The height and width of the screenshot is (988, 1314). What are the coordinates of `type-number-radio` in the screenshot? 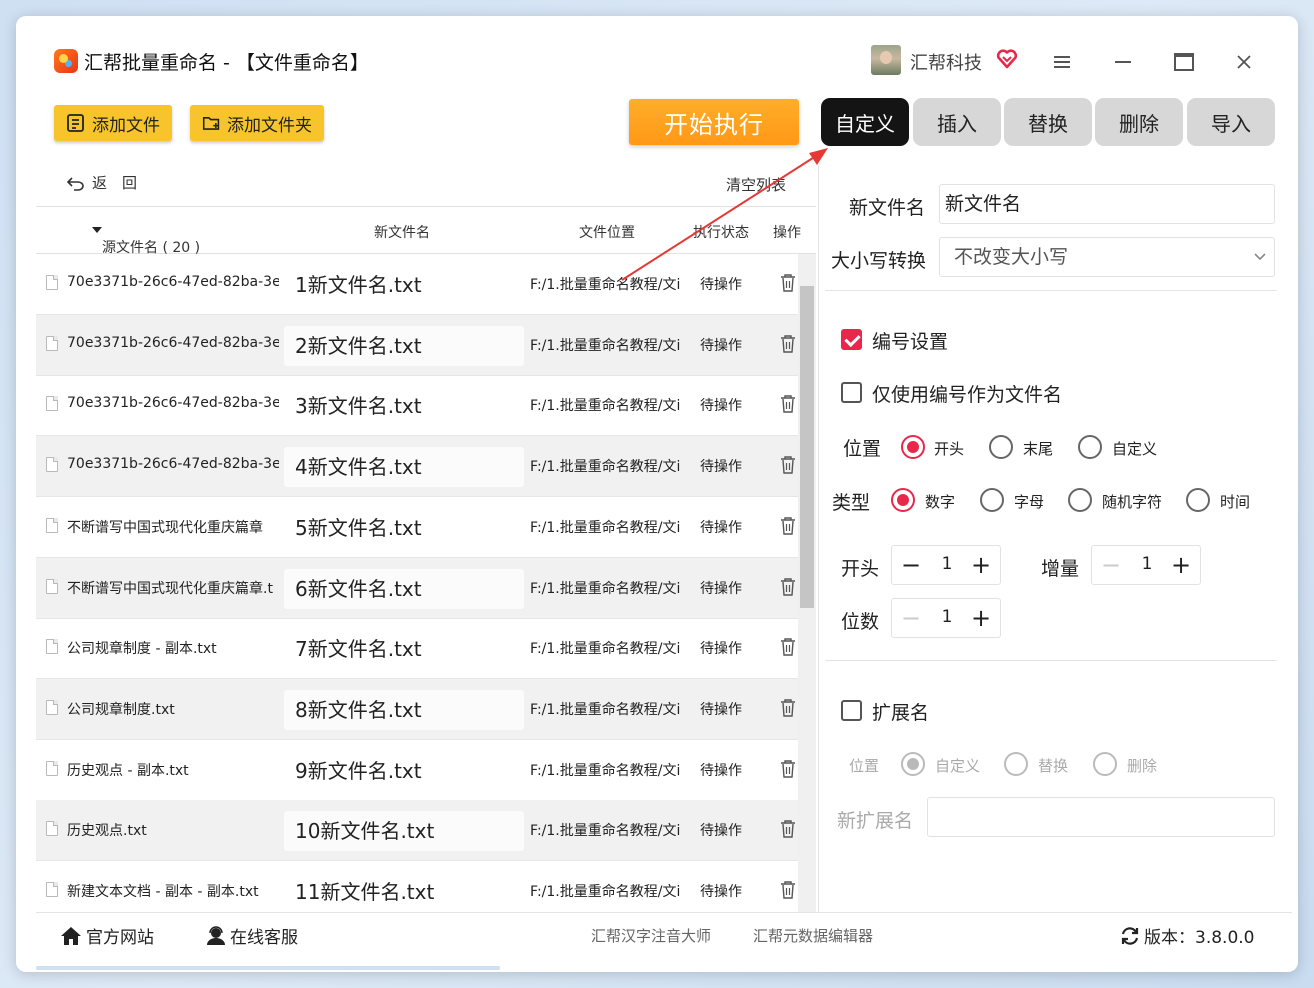 It's located at (903, 500).